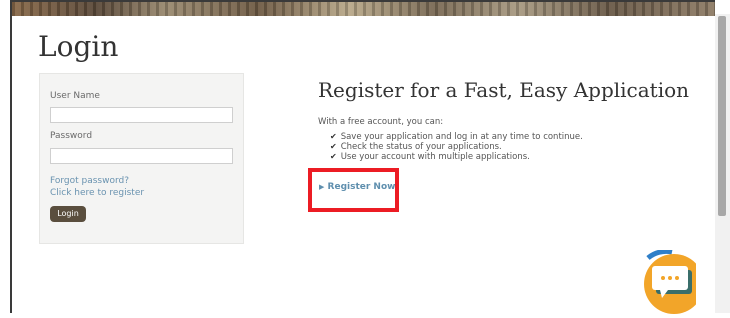  What do you see at coordinates (75, 96) in the screenshot?
I see `username-label: User Name` at bounding box center [75, 96].